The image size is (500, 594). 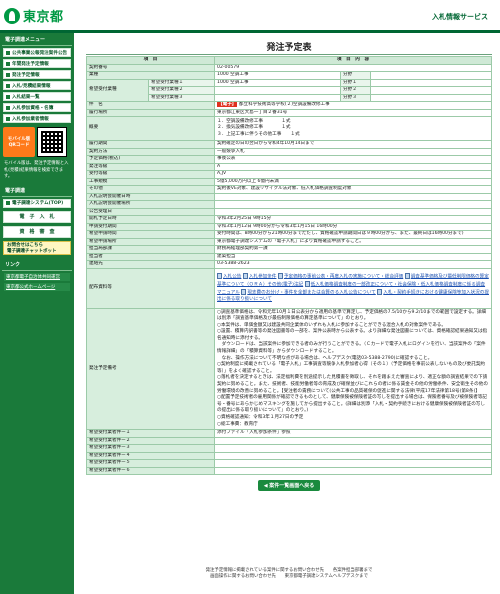 What do you see at coordinates (288, 112) in the screenshot?
I see `table-row: 履行場所 東京都江東区大島一丁目２番31号` at bounding box center [288, 112].